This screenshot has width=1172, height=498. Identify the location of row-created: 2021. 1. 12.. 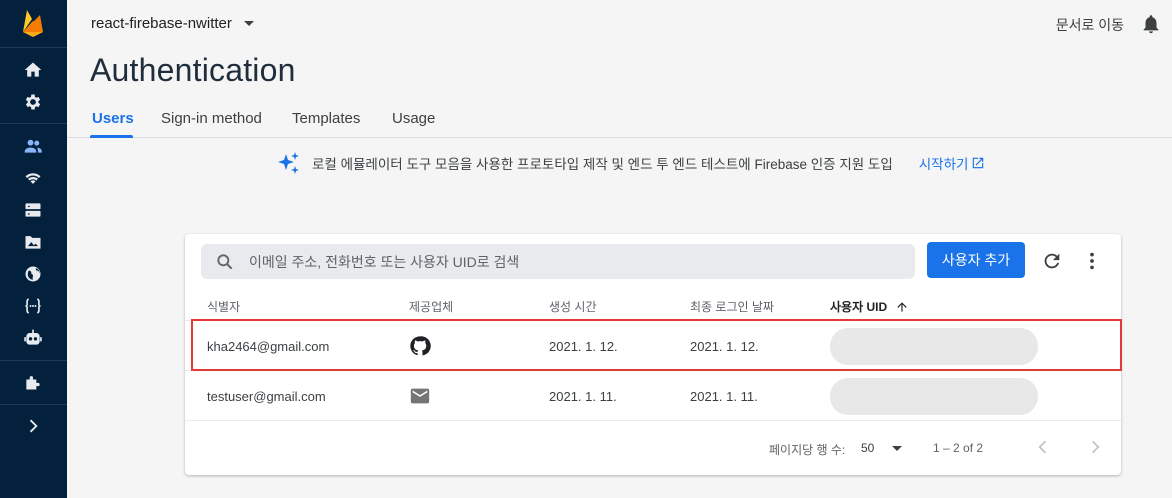
(583, 346).